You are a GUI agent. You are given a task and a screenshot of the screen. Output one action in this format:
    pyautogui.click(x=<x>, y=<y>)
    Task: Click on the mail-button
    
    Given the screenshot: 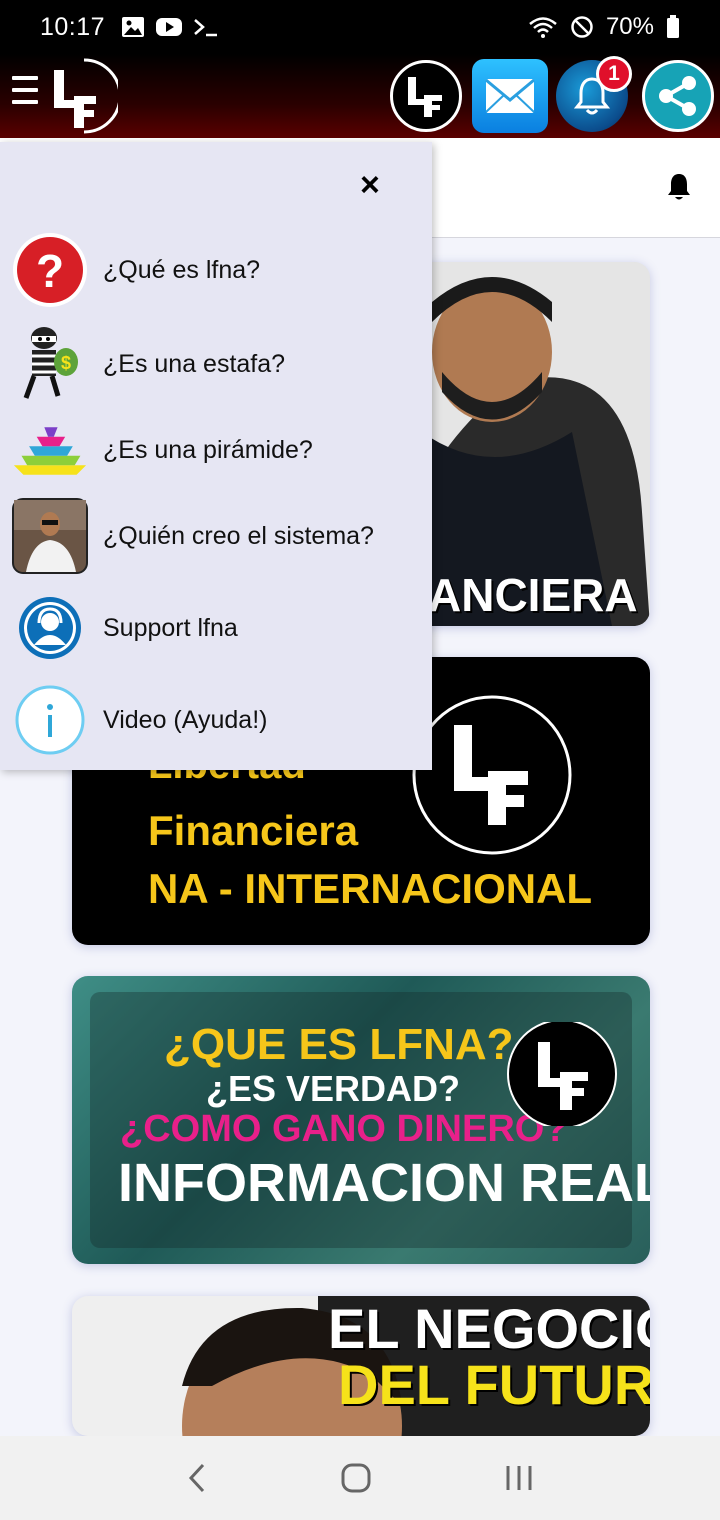 What is the action you would take?
    pyautogui.click(x=510, y=96)
    